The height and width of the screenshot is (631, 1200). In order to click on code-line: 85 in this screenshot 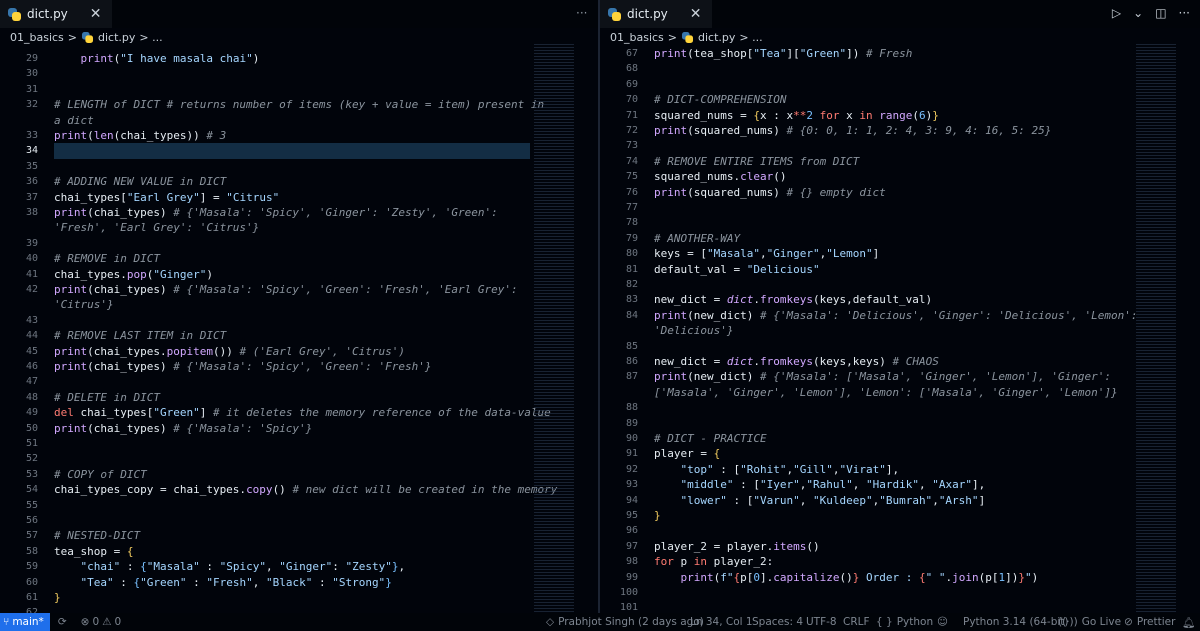, I will do `click(866, 346)`.